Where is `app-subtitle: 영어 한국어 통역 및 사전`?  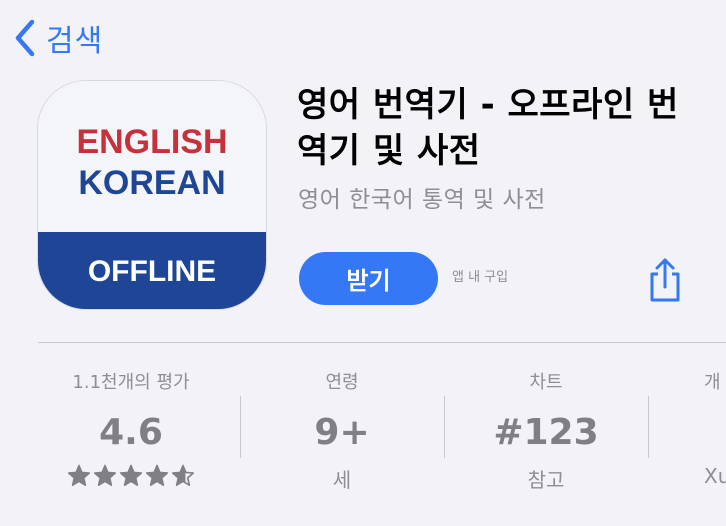 app-subtitle: 영어 한국어 통역 및 사전 is located at coordinates (422, 200).